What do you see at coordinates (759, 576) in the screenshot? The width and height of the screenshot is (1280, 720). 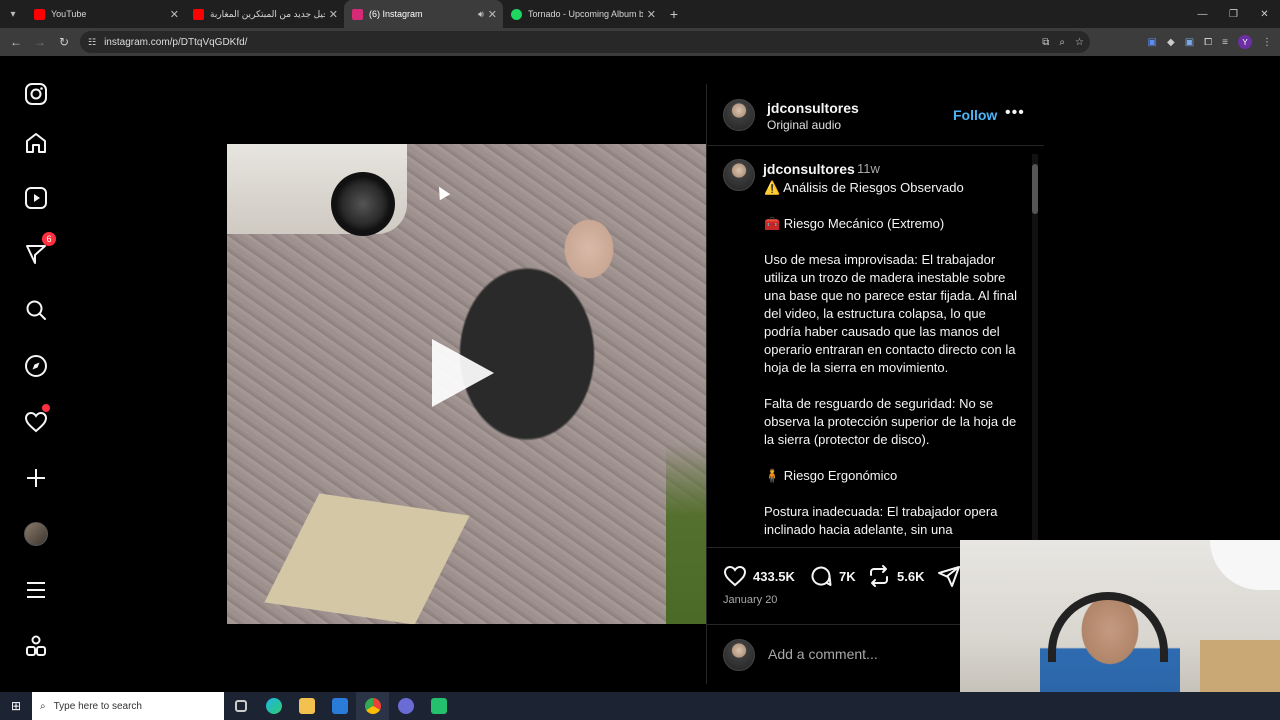 I see `like-button: 433.5K` at bounding box center [759, 576].